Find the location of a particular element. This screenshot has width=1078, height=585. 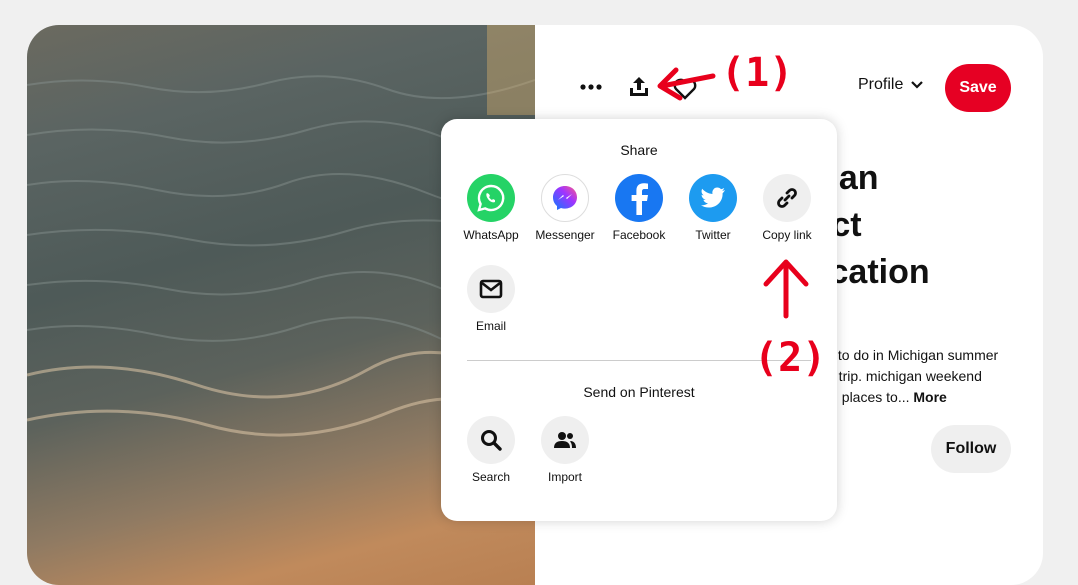

link-icon is located at coordinates (787, 198).